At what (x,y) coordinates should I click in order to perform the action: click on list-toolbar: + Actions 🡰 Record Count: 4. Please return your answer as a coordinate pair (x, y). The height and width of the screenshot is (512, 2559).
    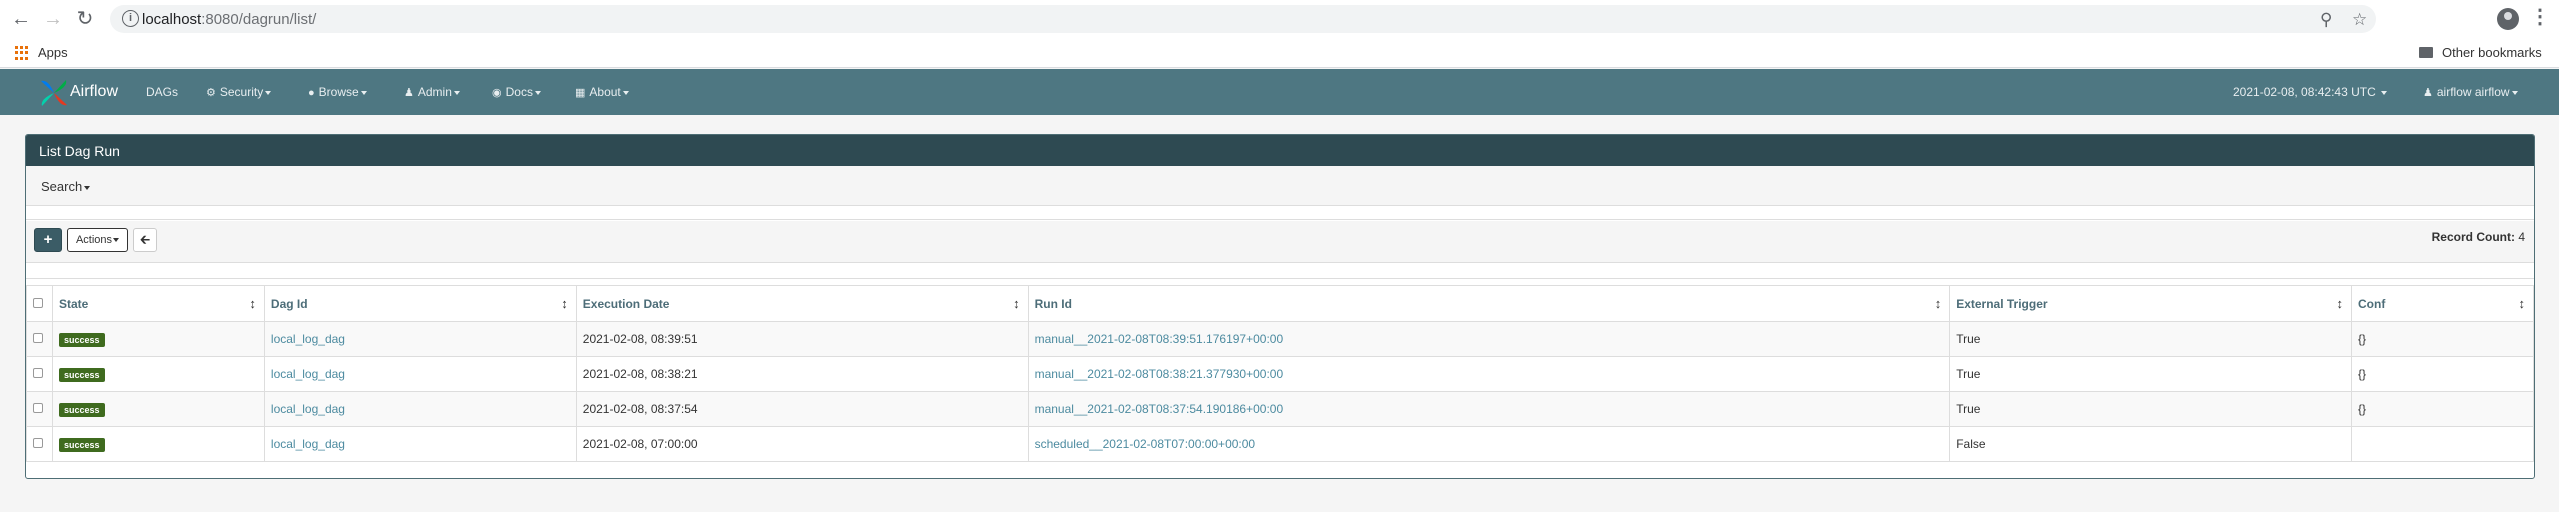
    Looking at the image, I should click on (1280, 242).